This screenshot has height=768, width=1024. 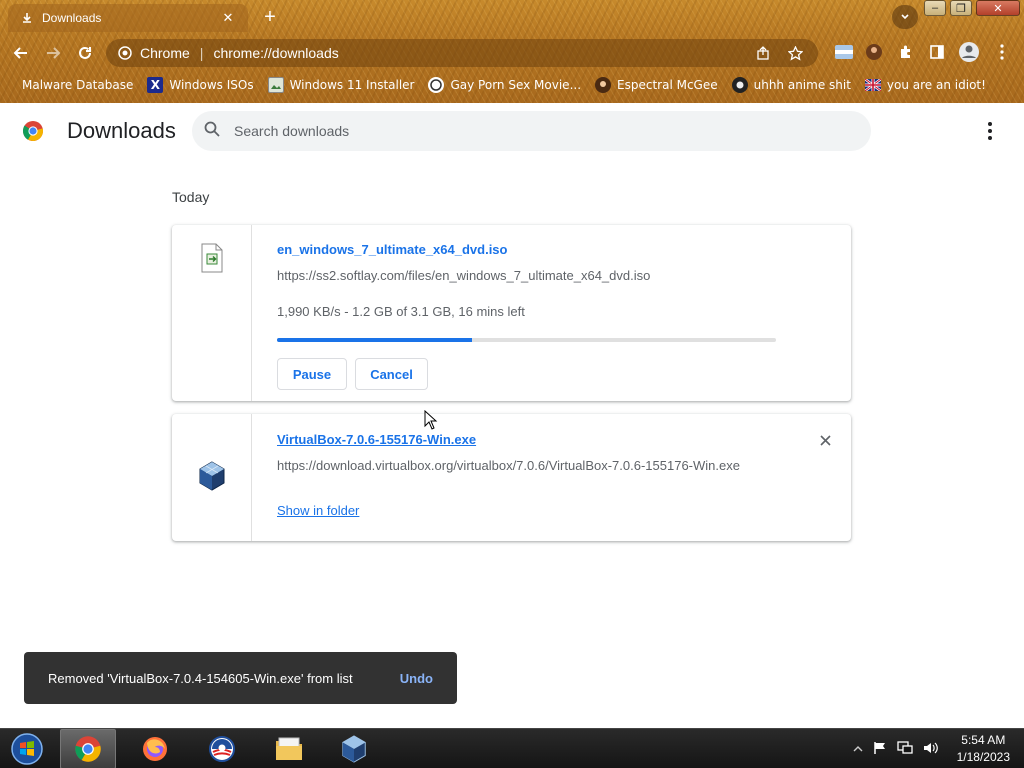 I want to click on search-input, so click(x=534, y=131).